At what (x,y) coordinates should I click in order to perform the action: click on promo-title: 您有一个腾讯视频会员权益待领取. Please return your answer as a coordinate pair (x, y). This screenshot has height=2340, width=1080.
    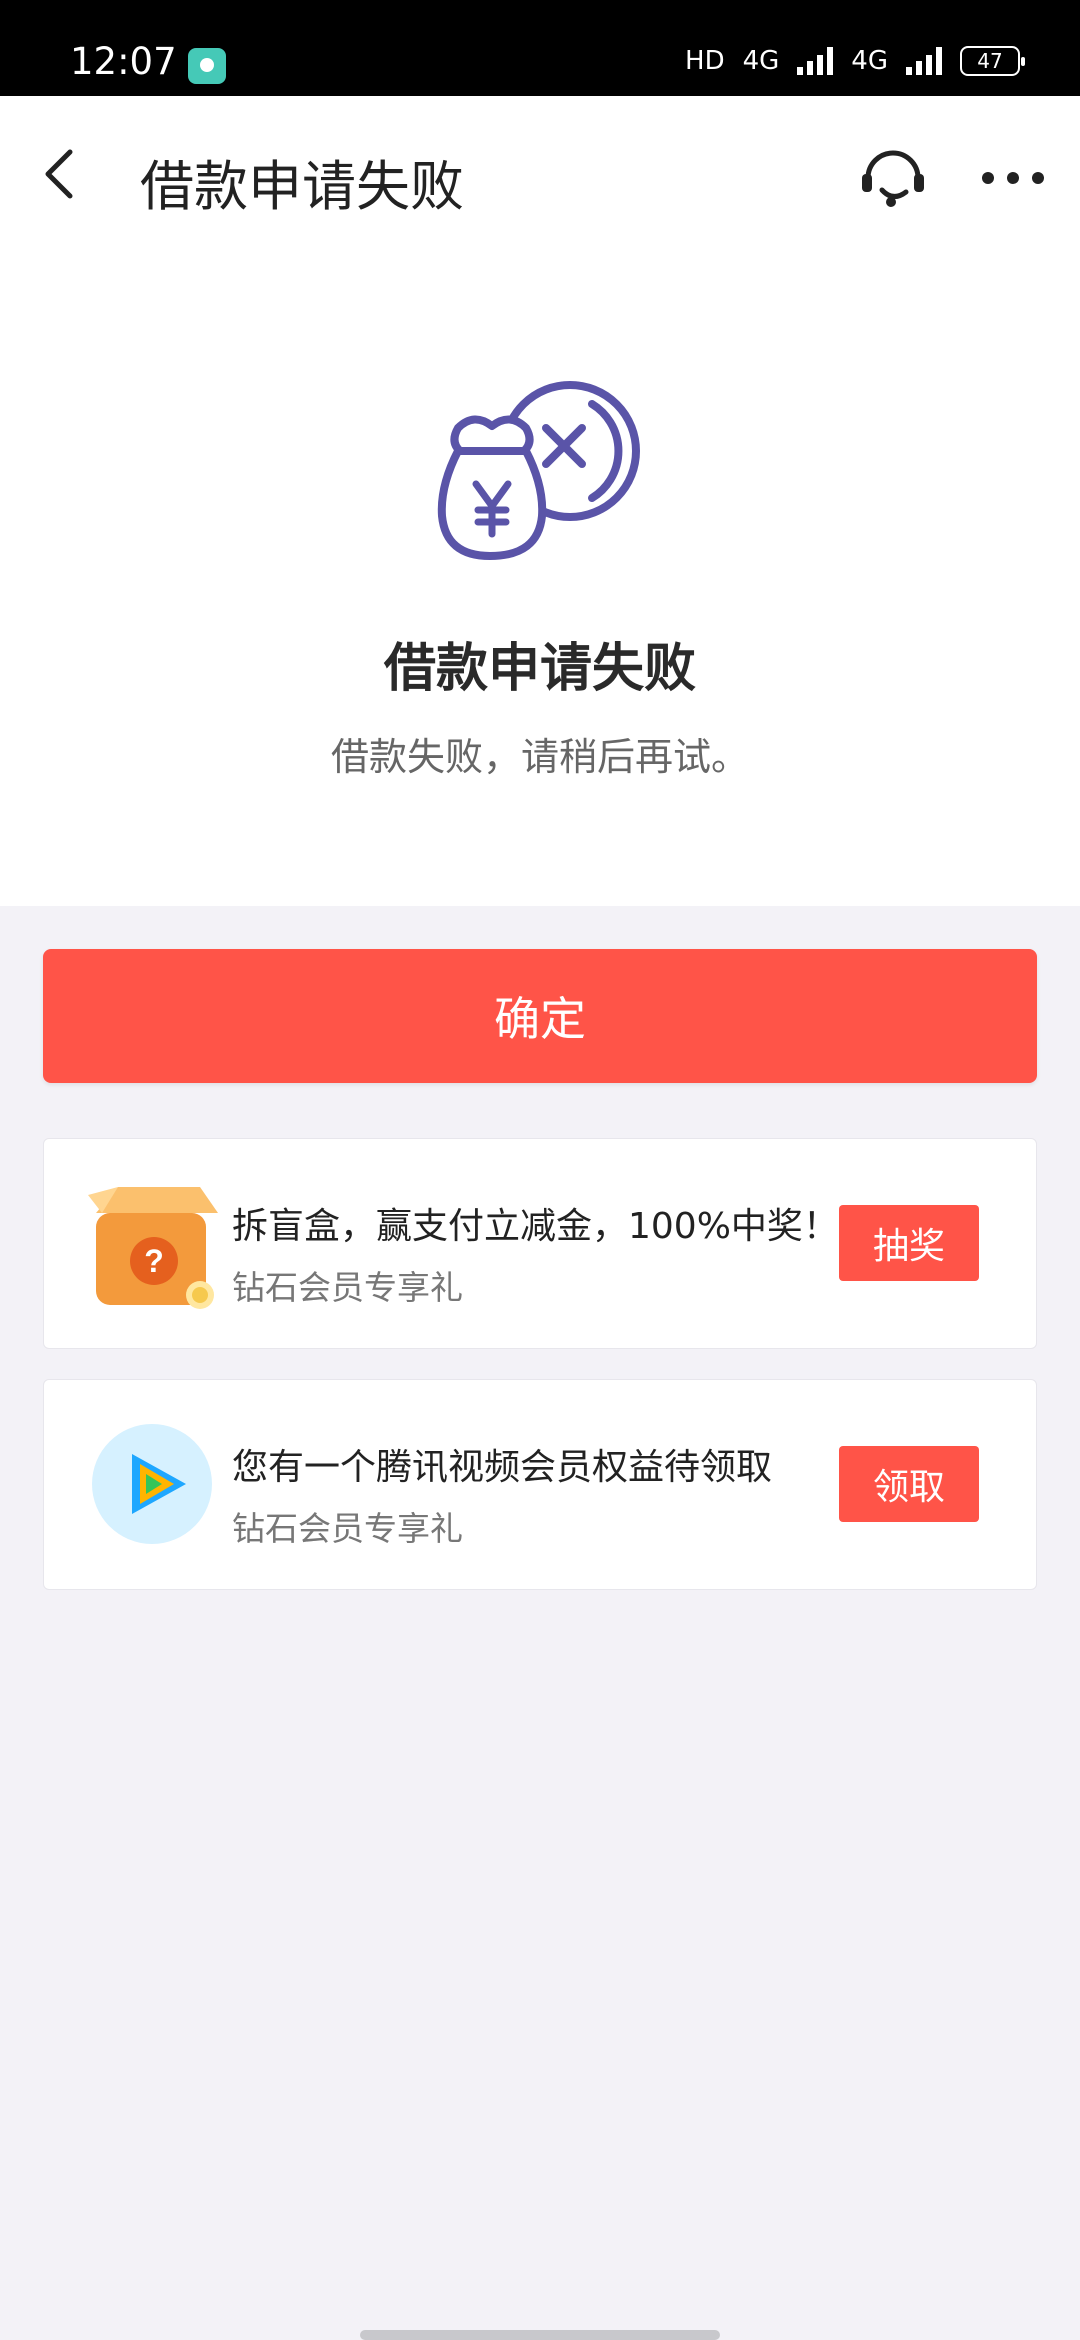
    Looking at the image, I should click on (502, 1467).